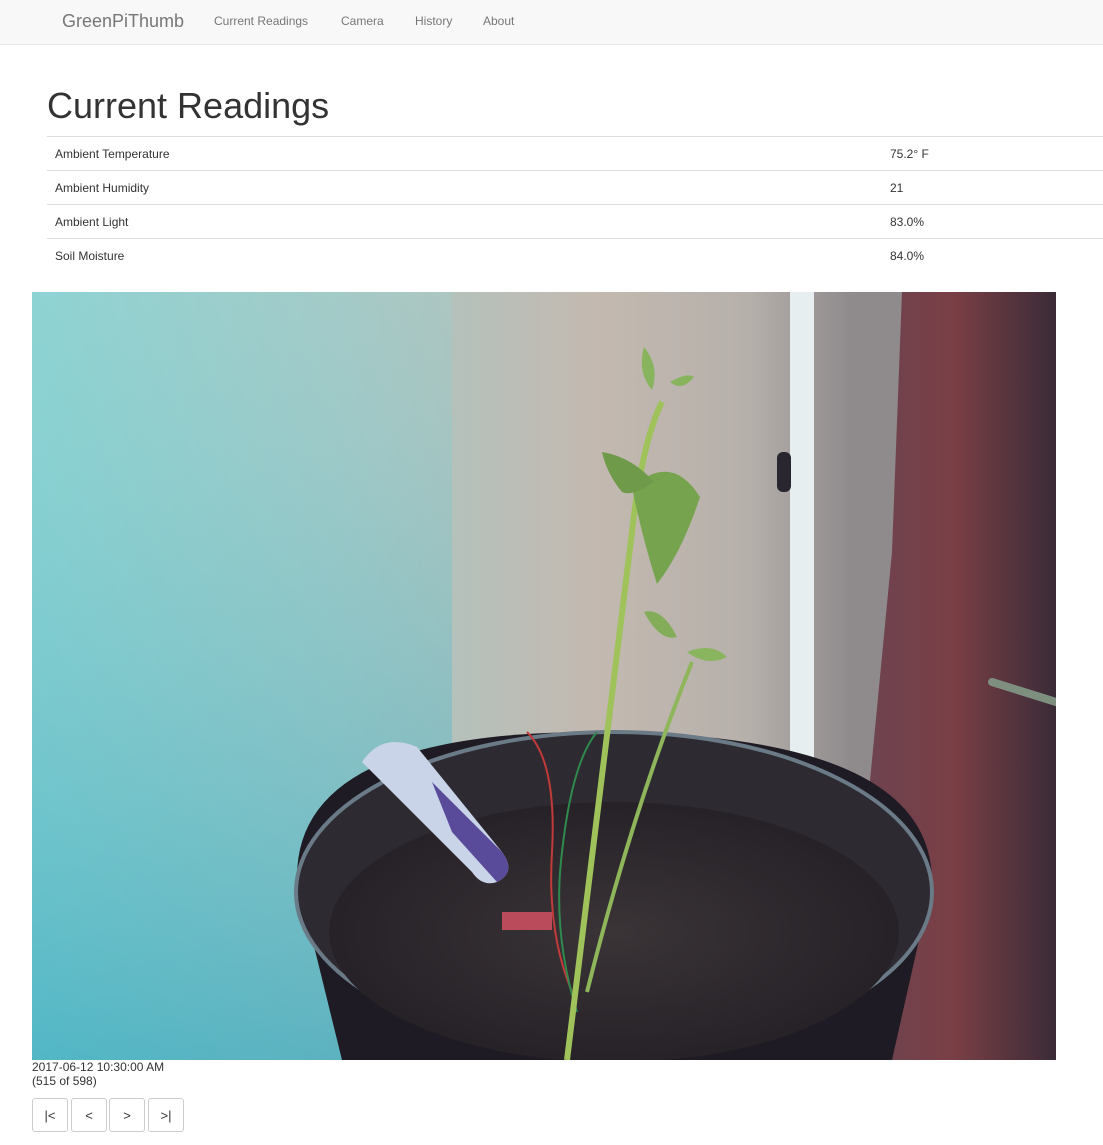  I want to click on nav-history: History, so click(433, 21).